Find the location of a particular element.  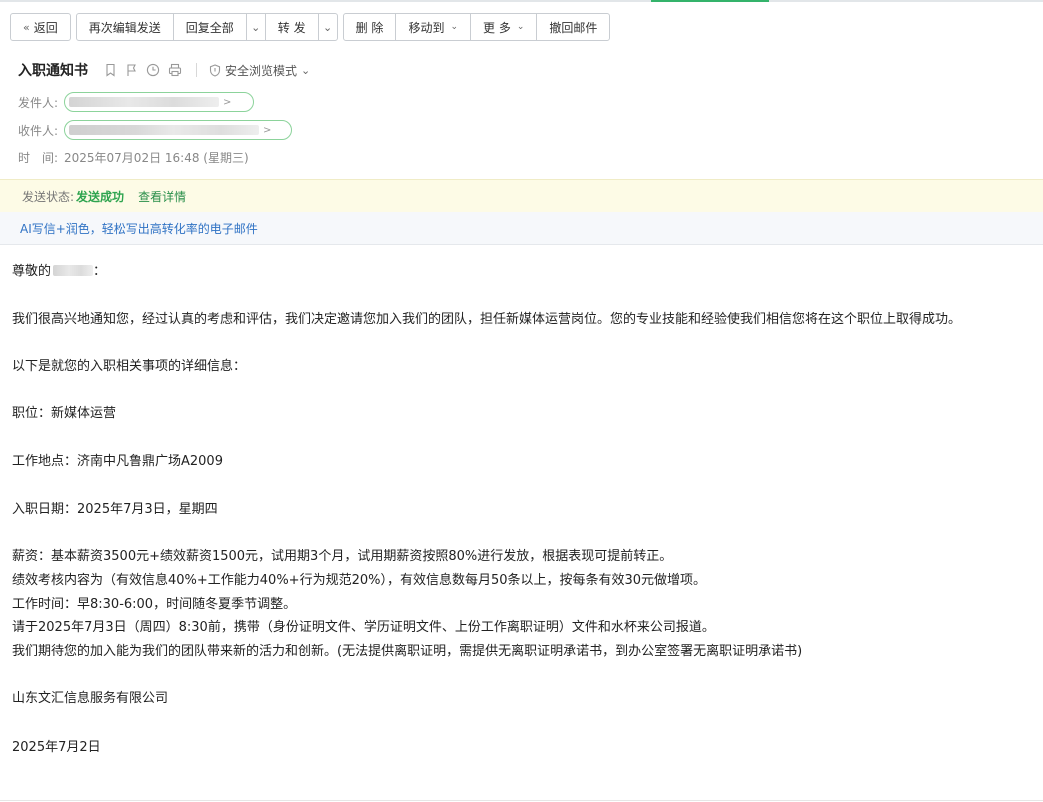

reedit-button: 再次编辑发送 is located at coordinates (125, 27).